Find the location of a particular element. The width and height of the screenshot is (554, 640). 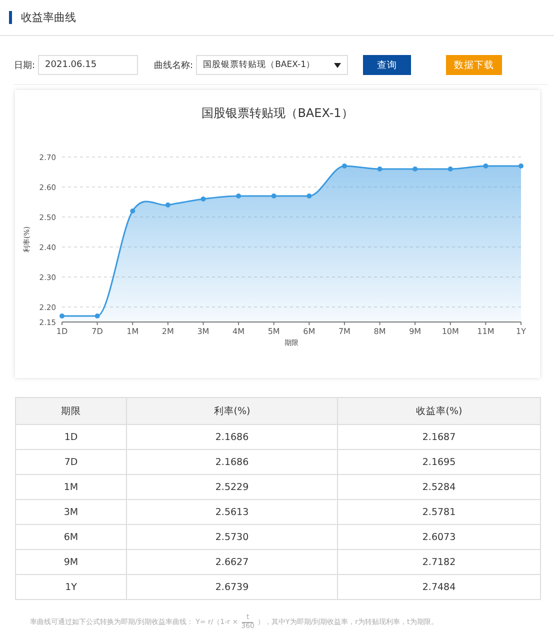

table-cell: 2.6073 is located at coordinates (439, 537).